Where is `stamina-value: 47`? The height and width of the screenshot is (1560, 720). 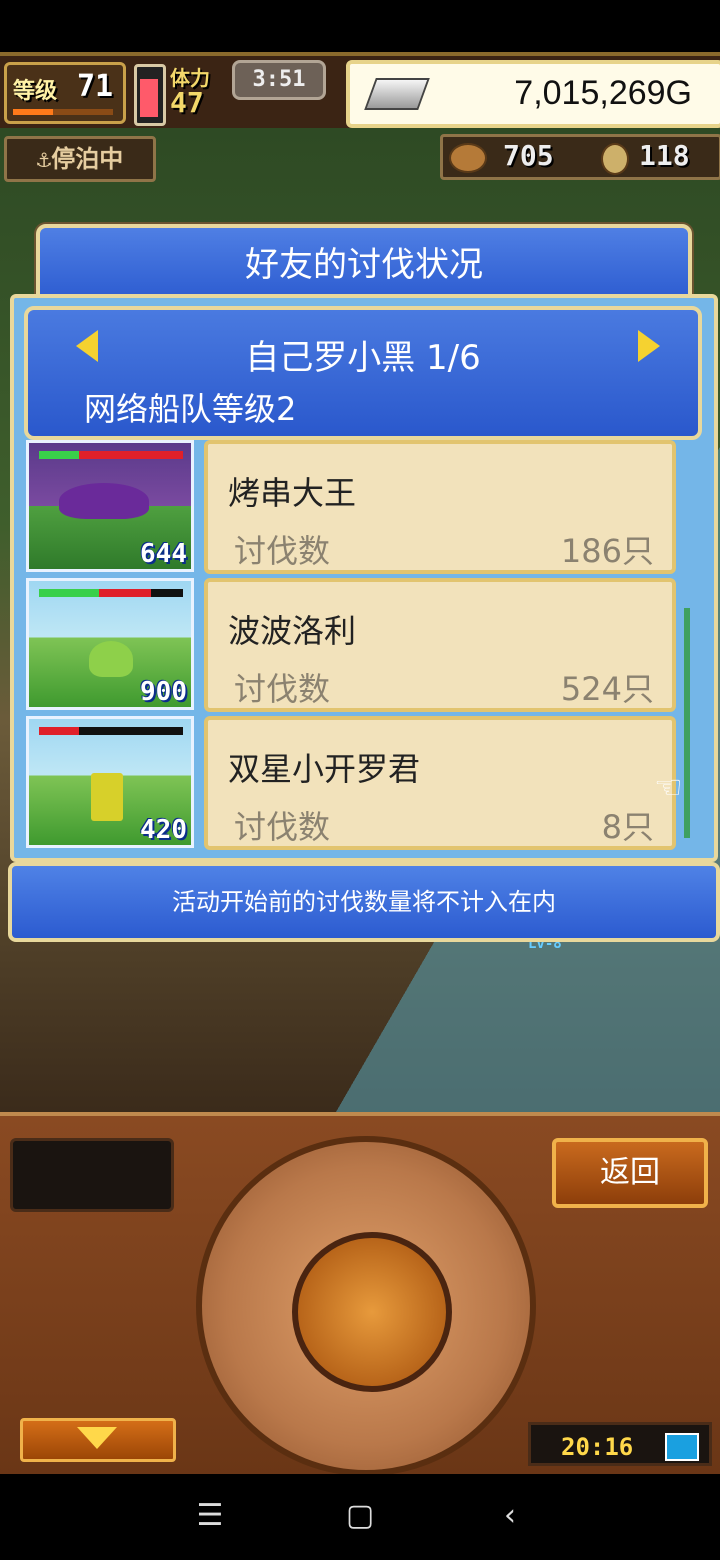
stamina-value: 47 is located at coordinates (187, 102).